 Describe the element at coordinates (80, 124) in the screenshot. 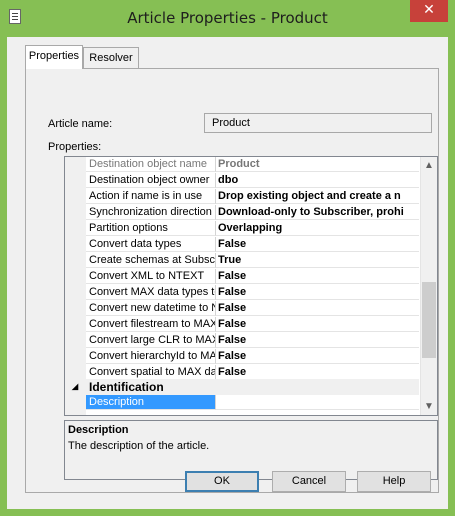

I see `article-name-label: Article name:` at that location.